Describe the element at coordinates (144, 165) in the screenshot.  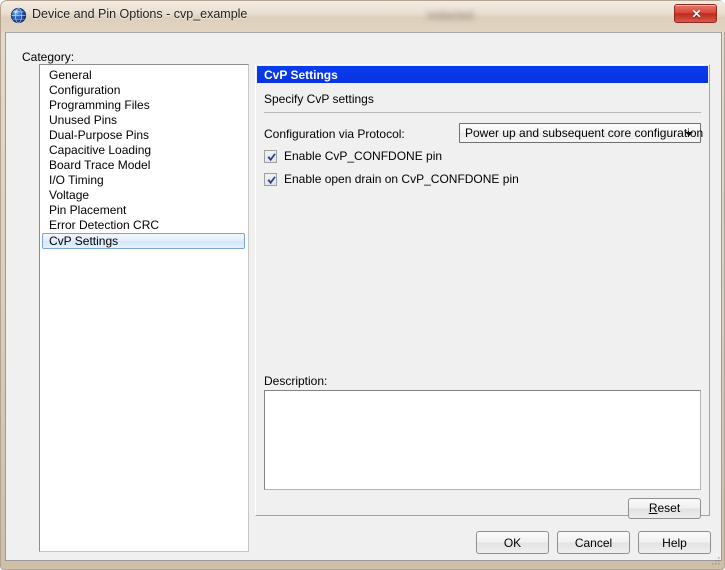
I see `category-item-board-trace-model: Board Trace Model` at that location.